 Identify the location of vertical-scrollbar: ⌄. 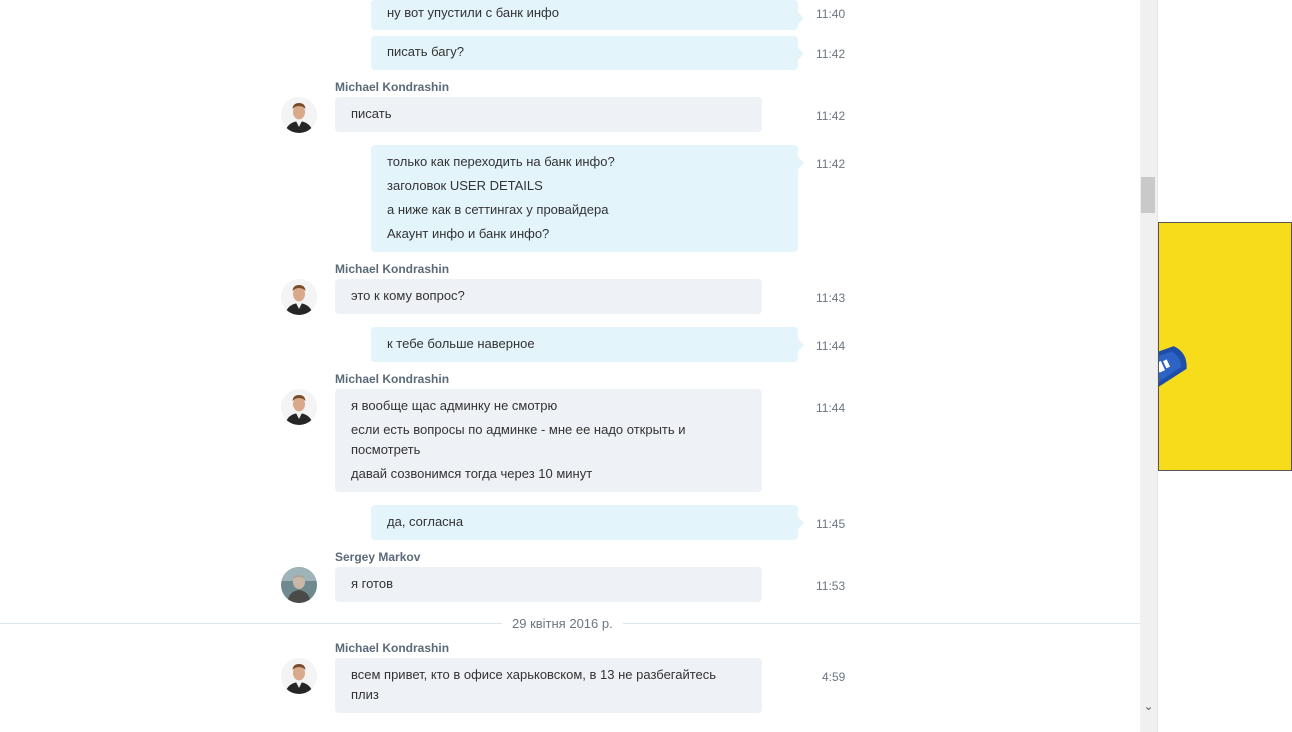
(1148, 366).